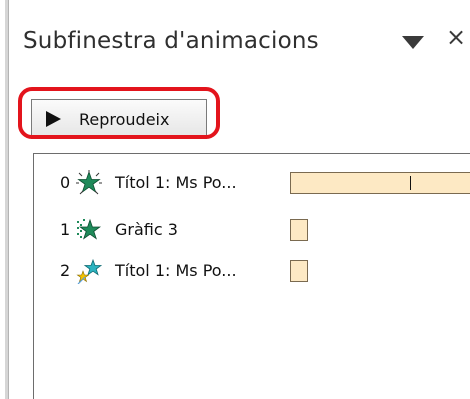  What do you see at coordinates (89, 271) in the screenshot?
I see `star-fly-in-effect-icon` at bounding box center [89, 271].